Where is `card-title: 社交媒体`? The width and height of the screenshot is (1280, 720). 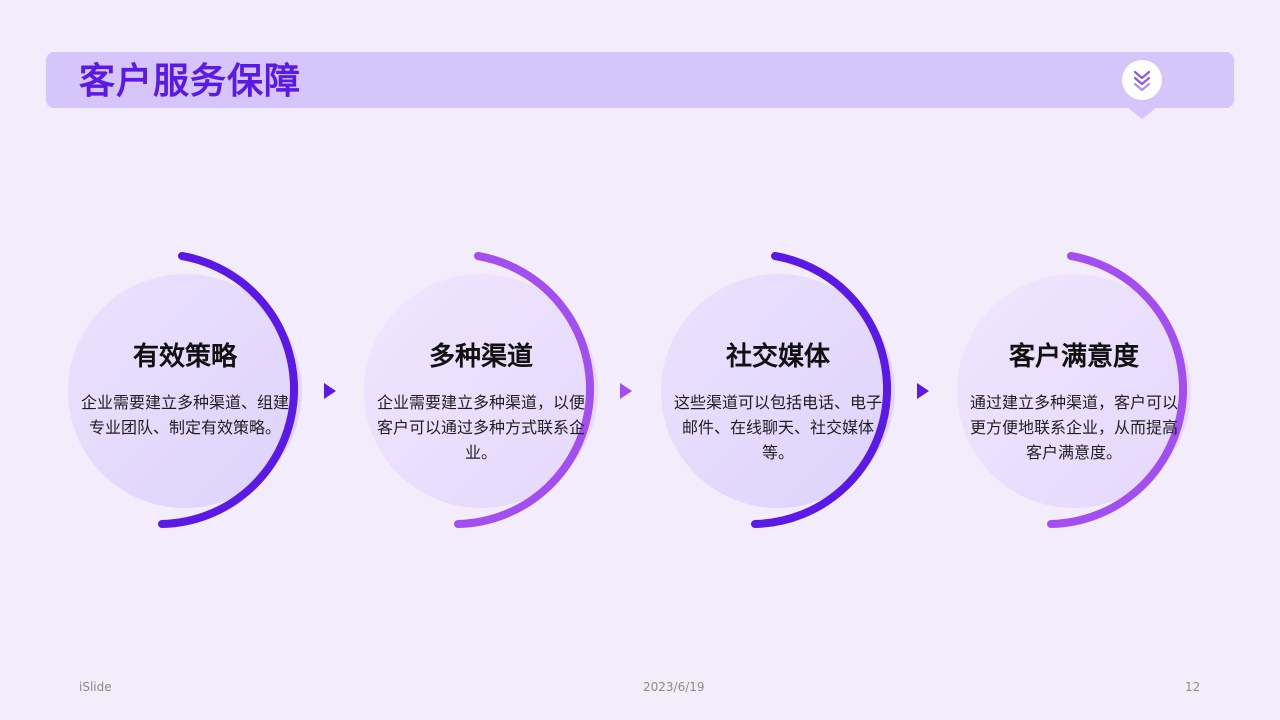
card-title: 社交媒体 is located at coordinates (777, 357).